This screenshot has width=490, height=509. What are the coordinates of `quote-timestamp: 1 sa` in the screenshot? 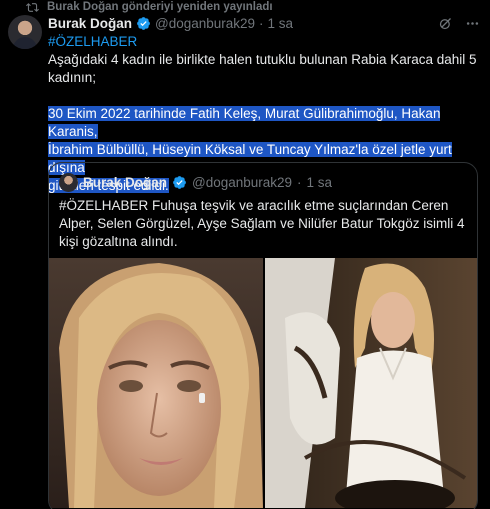 It's located at (319, 182).